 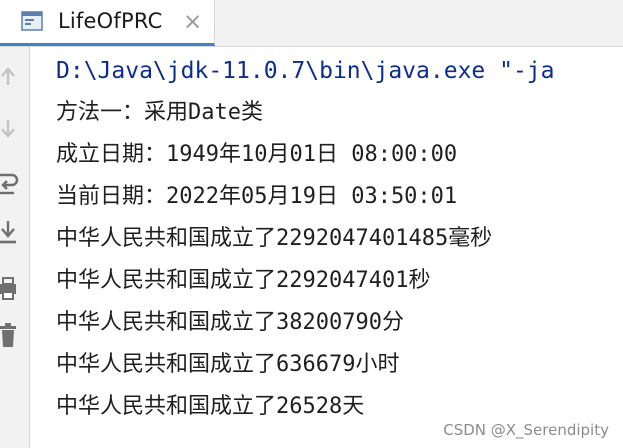 I want to click on output-line: 当前日期：2022年05月19日 03:50:01, so click(x=257, y=196).